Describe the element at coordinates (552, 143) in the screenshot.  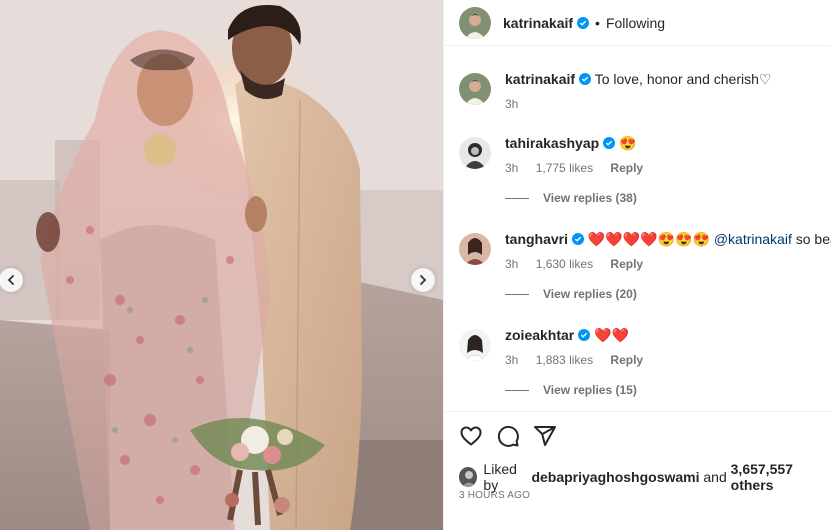
I see `comment-username: tahirakashyap` at that location.